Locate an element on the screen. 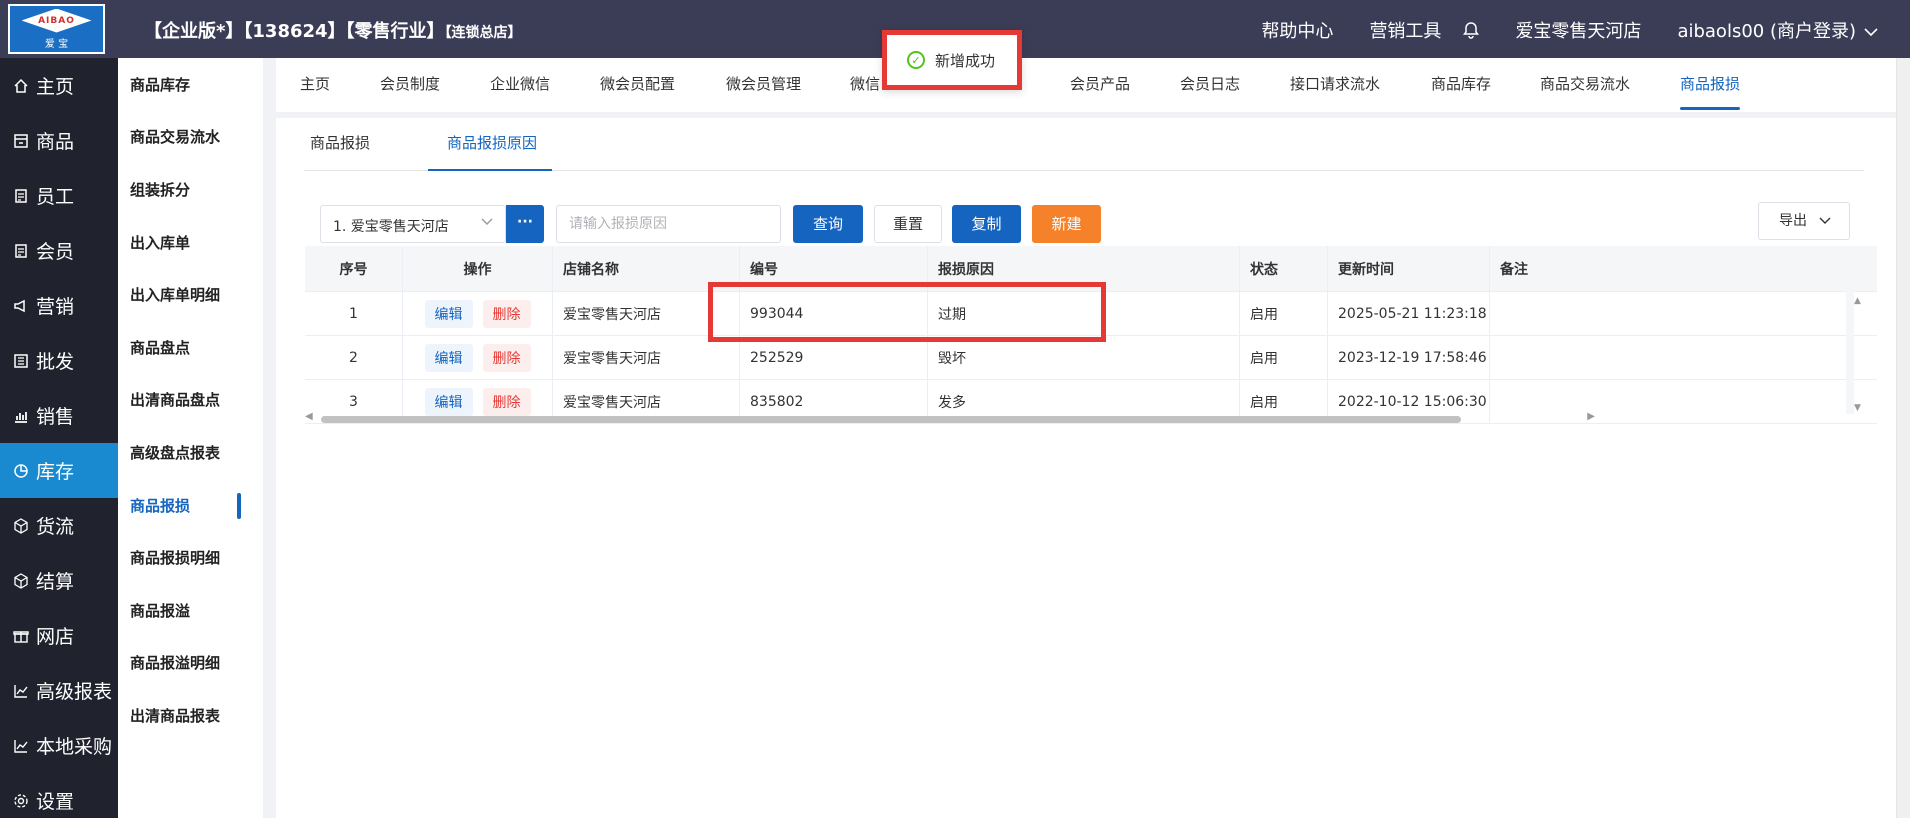 This screenshot has width=1910, height=818. bell-icon is located at coordinates (1471, 30).